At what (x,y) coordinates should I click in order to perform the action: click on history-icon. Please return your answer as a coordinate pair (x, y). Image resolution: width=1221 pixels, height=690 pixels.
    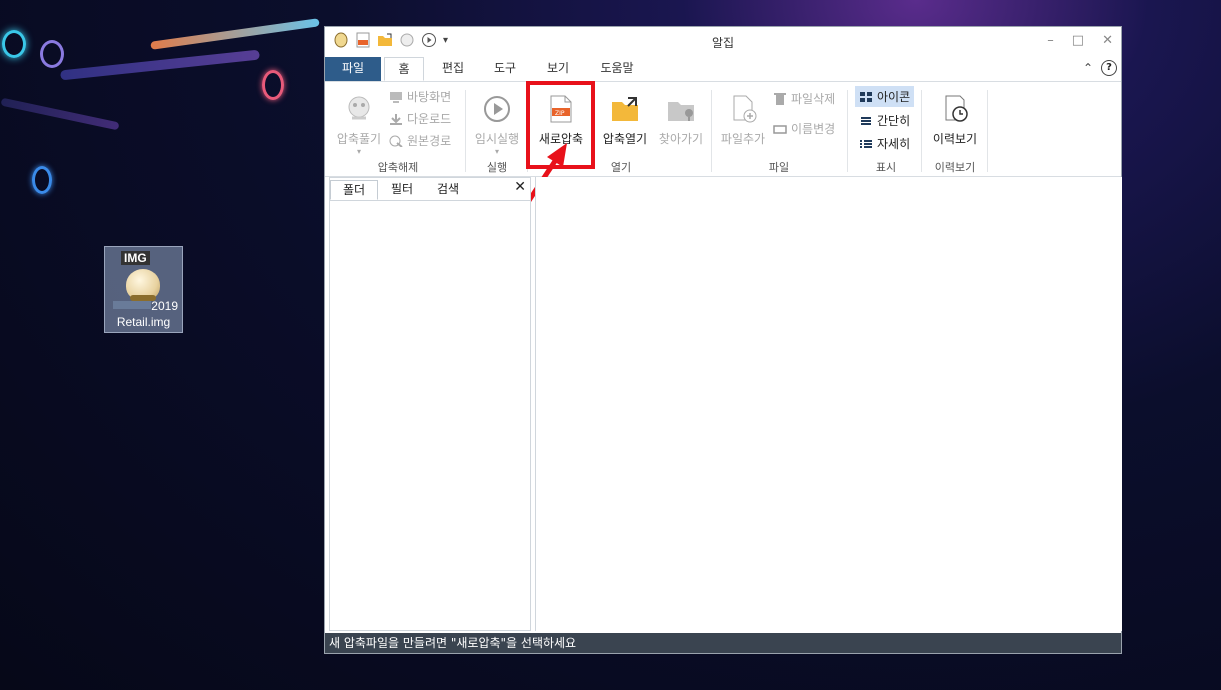
    Looking at the image, I should click on (955, 109).